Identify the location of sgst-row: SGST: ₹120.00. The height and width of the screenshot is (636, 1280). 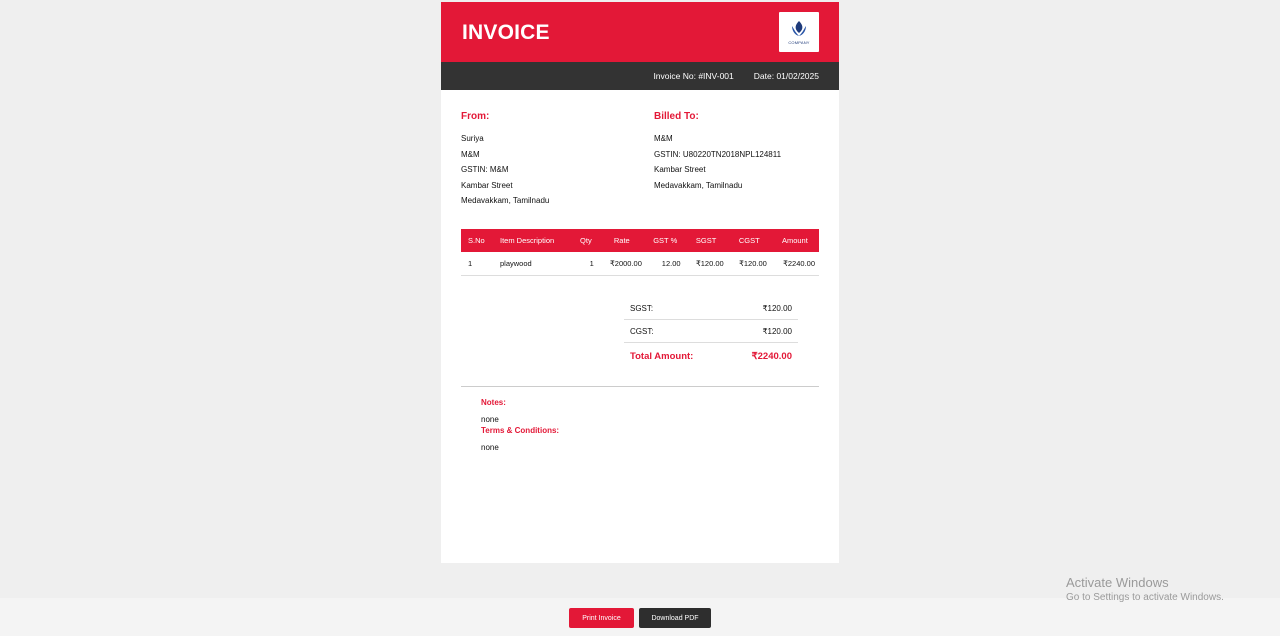
(711, 308).